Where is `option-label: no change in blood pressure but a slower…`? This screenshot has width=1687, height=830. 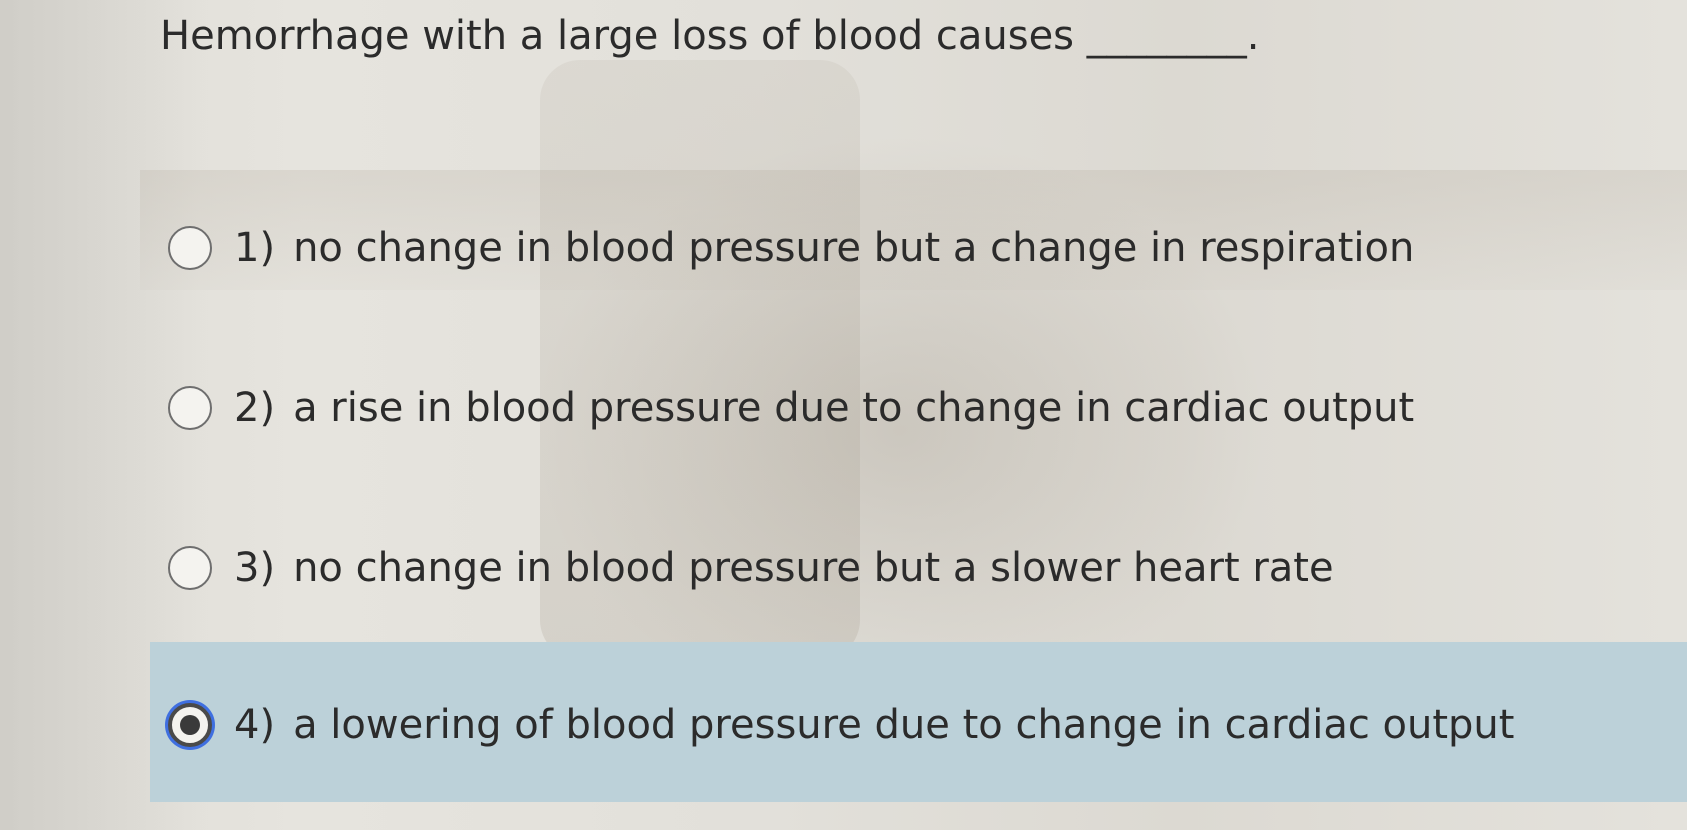 option-label: no change in blood pressure but a slower… is located at coordinates (813, 568).